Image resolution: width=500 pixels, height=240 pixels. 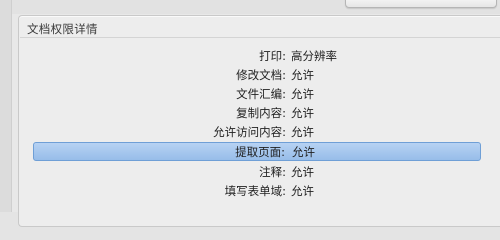 I want to click on top-button, so click(x=421, y=4).